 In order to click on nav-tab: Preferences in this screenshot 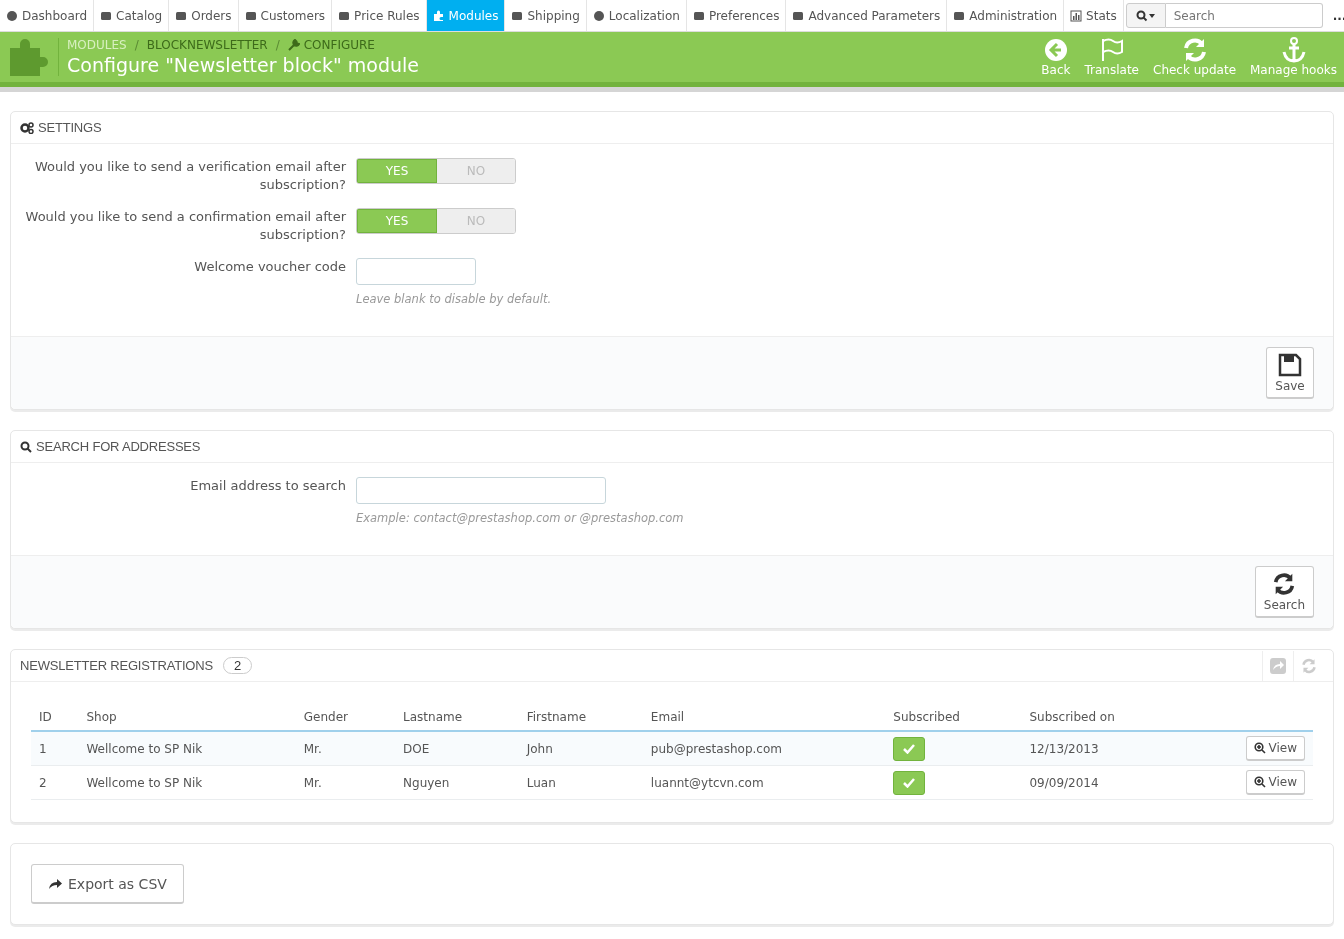, I will do `click(736, 15)`.